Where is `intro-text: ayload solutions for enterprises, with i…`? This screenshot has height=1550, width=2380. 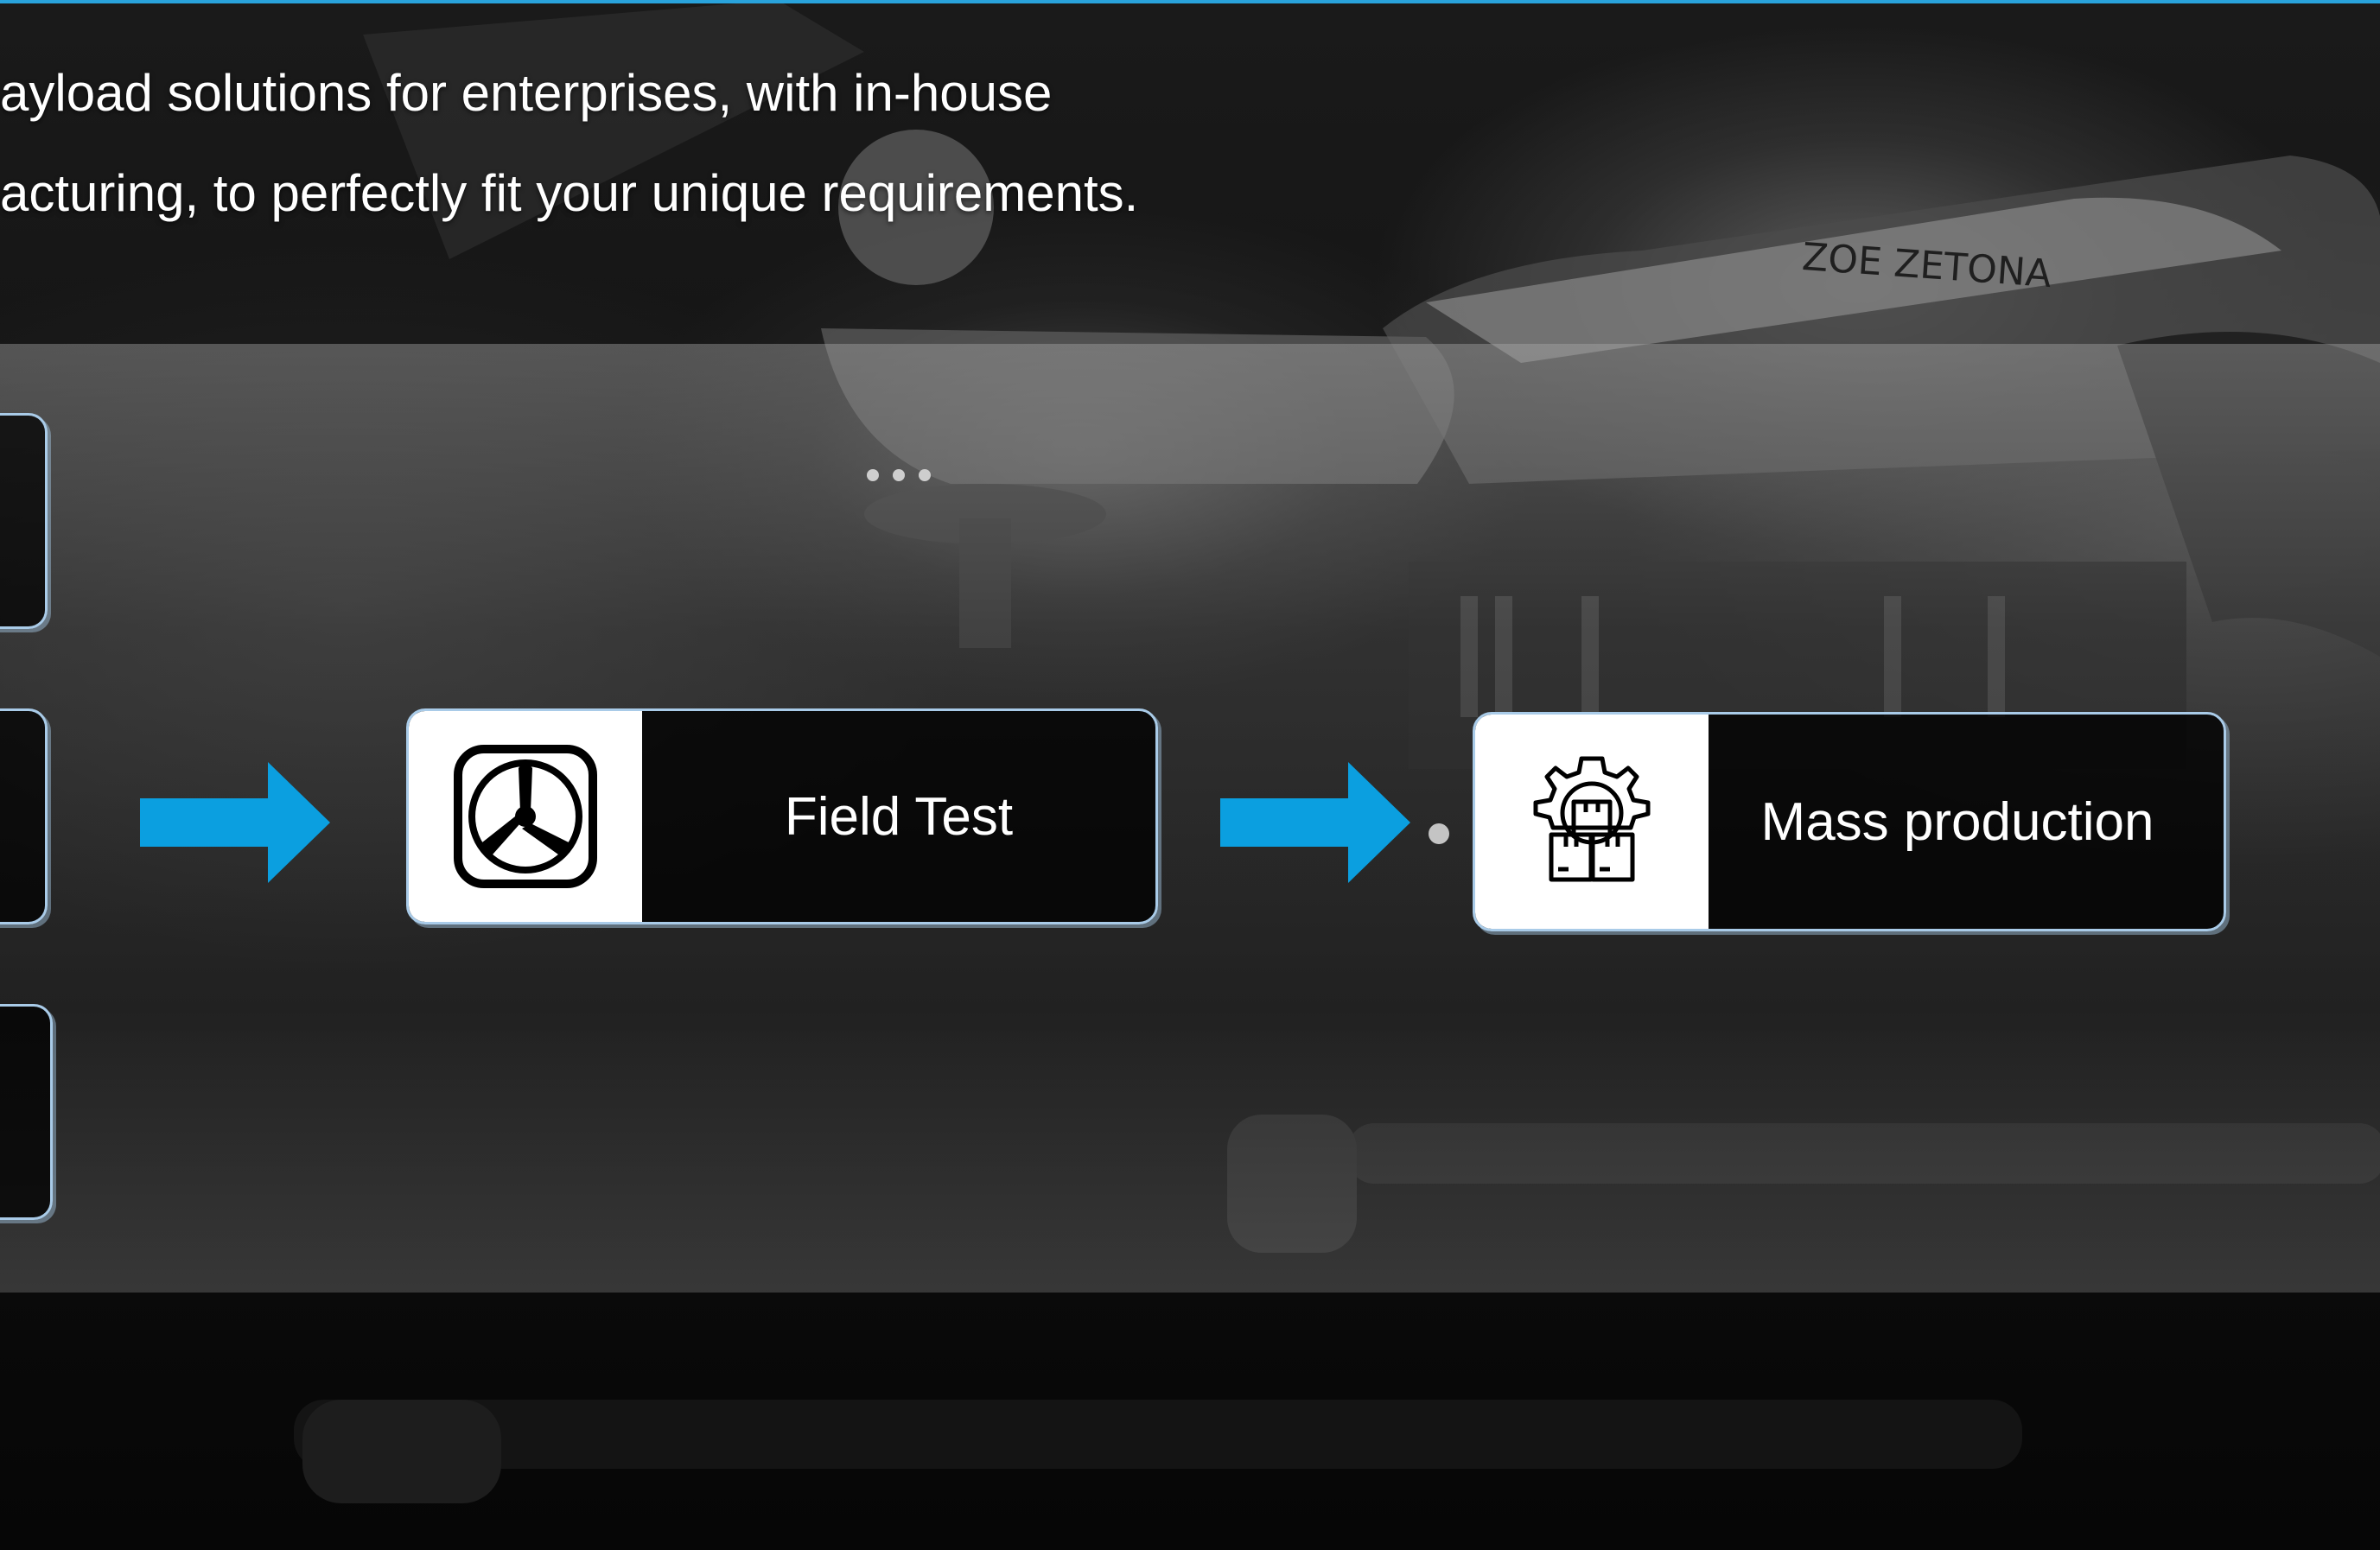 intro-text: ayload solutions for enterprises, with i… is located at coordinates (569, 143).